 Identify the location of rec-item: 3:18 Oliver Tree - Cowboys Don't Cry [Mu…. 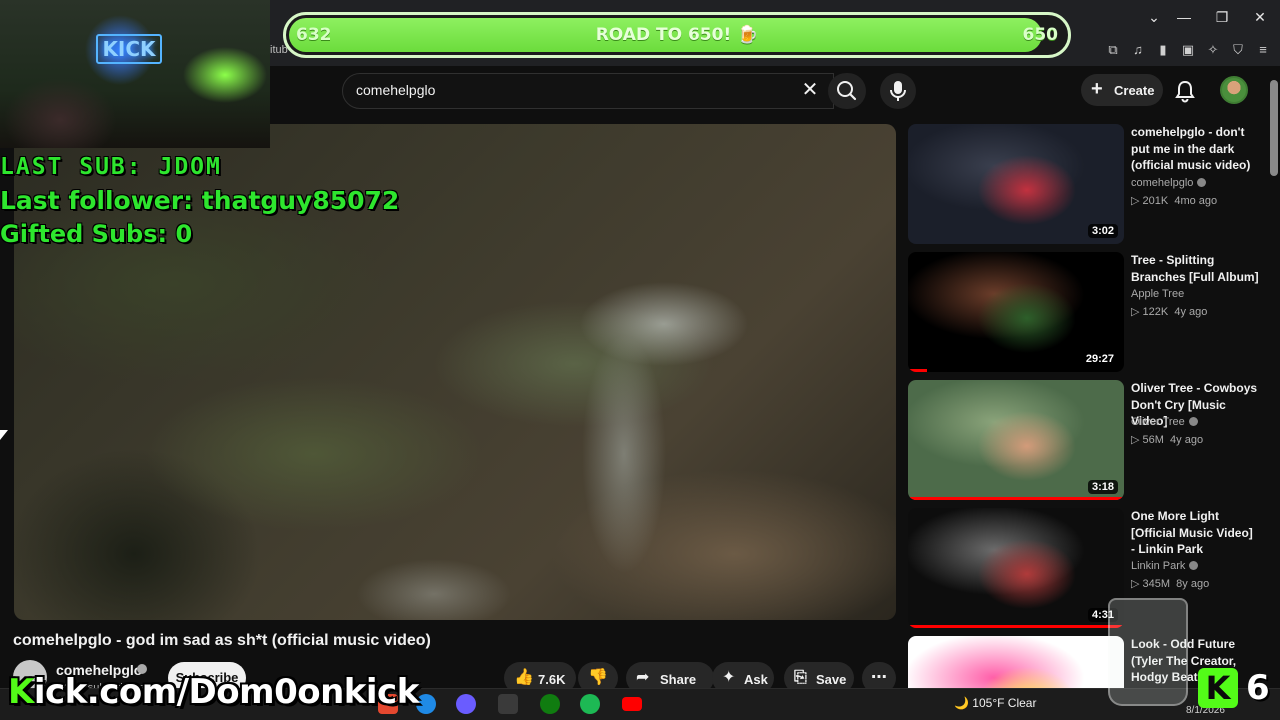
(1085, 441).